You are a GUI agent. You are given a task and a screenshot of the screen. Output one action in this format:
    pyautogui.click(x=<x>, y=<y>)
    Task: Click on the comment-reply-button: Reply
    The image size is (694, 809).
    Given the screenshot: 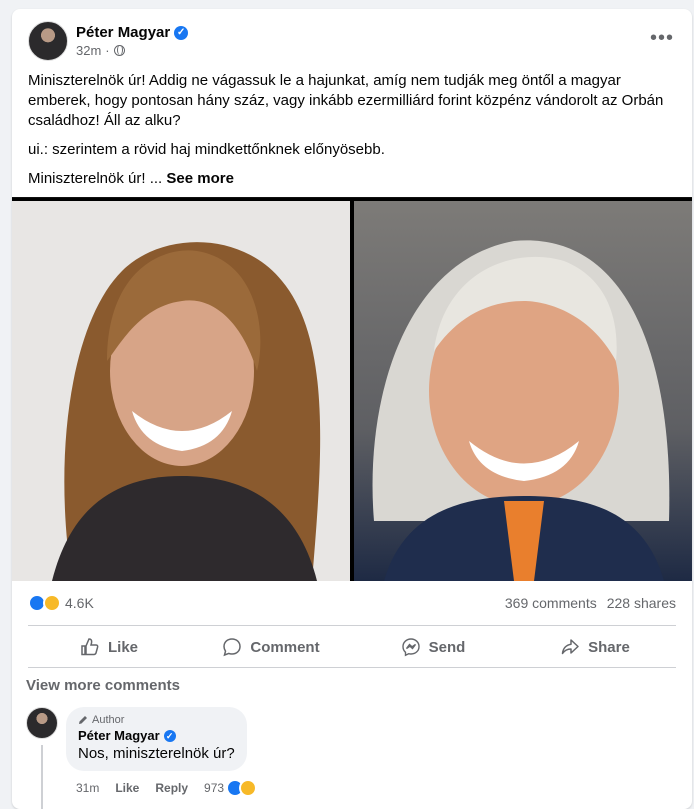 What is the action you would take?
    pyautogui.click(x=171, y=788)
    